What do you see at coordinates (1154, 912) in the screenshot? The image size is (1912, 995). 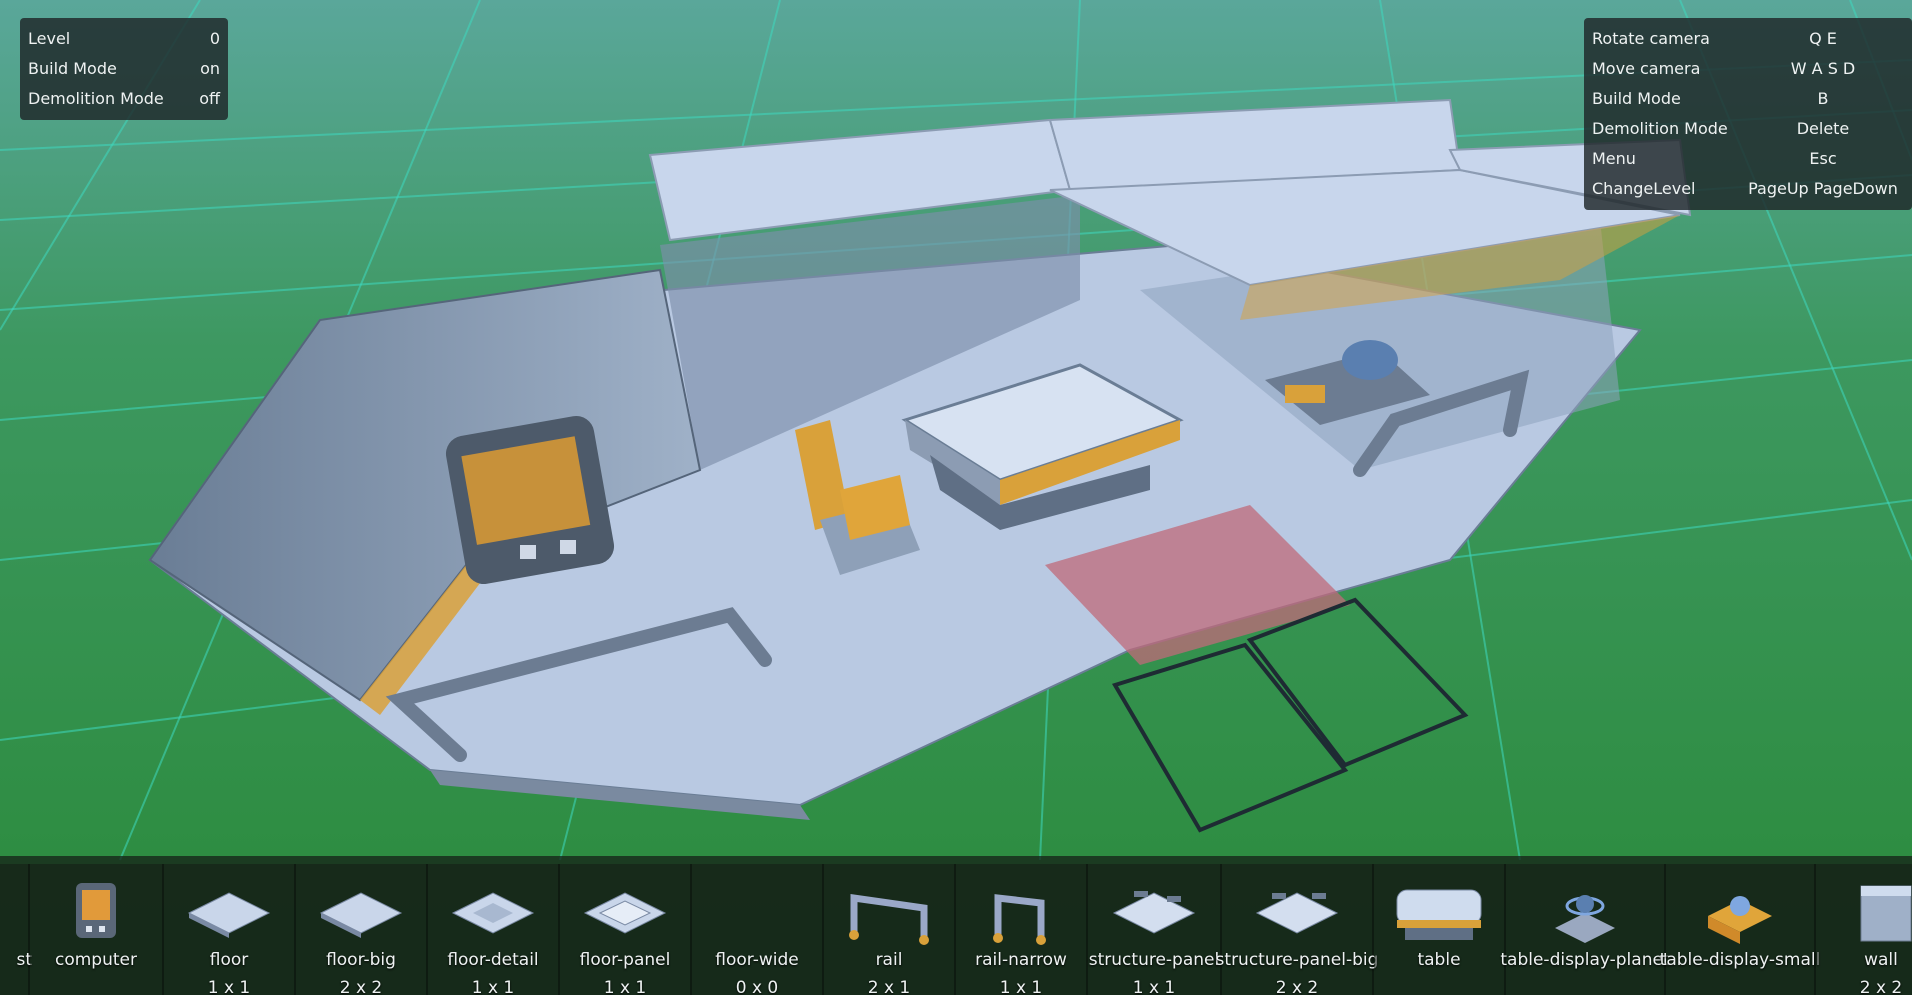 I see `structure-panel-icon` at bounding box center [1154, 912].